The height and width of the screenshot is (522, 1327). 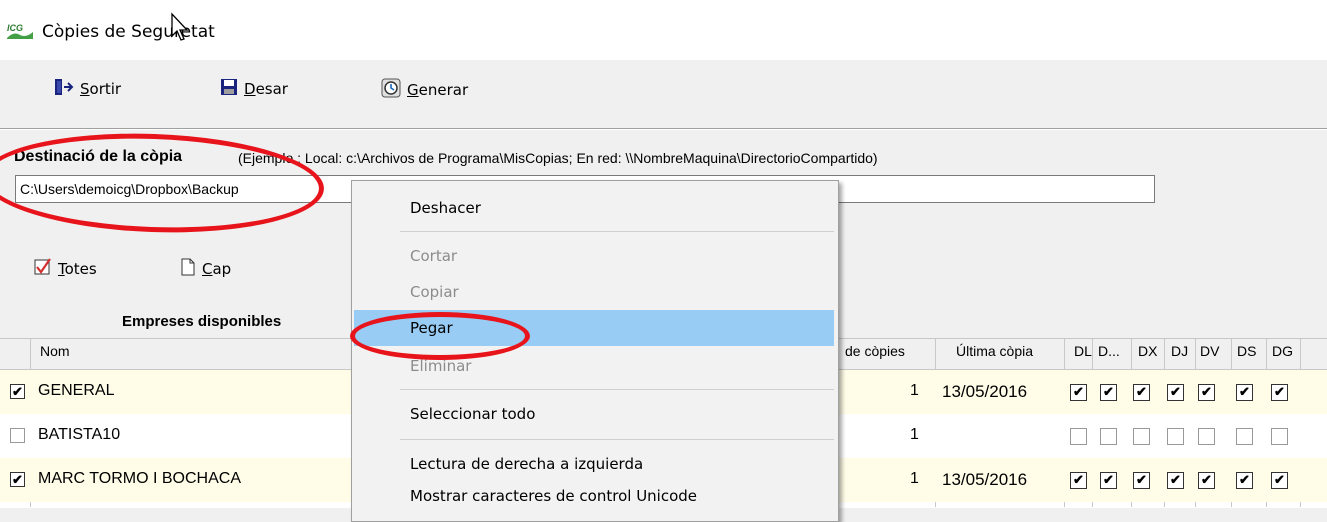 What do you see at coordinates (101, 89) in the screenshot?
I see `sortir-label: Sortir` at bounding box center [101, 89].